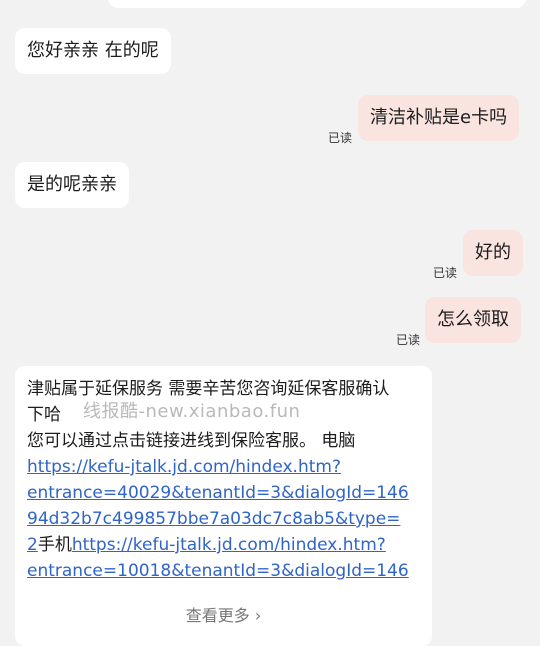 The width and height of the screenshot is (540, 646). I want to click on pc-link-part-1: https://kefu-jtalk.jd.com/hindex.htm?, so click(184, 467).